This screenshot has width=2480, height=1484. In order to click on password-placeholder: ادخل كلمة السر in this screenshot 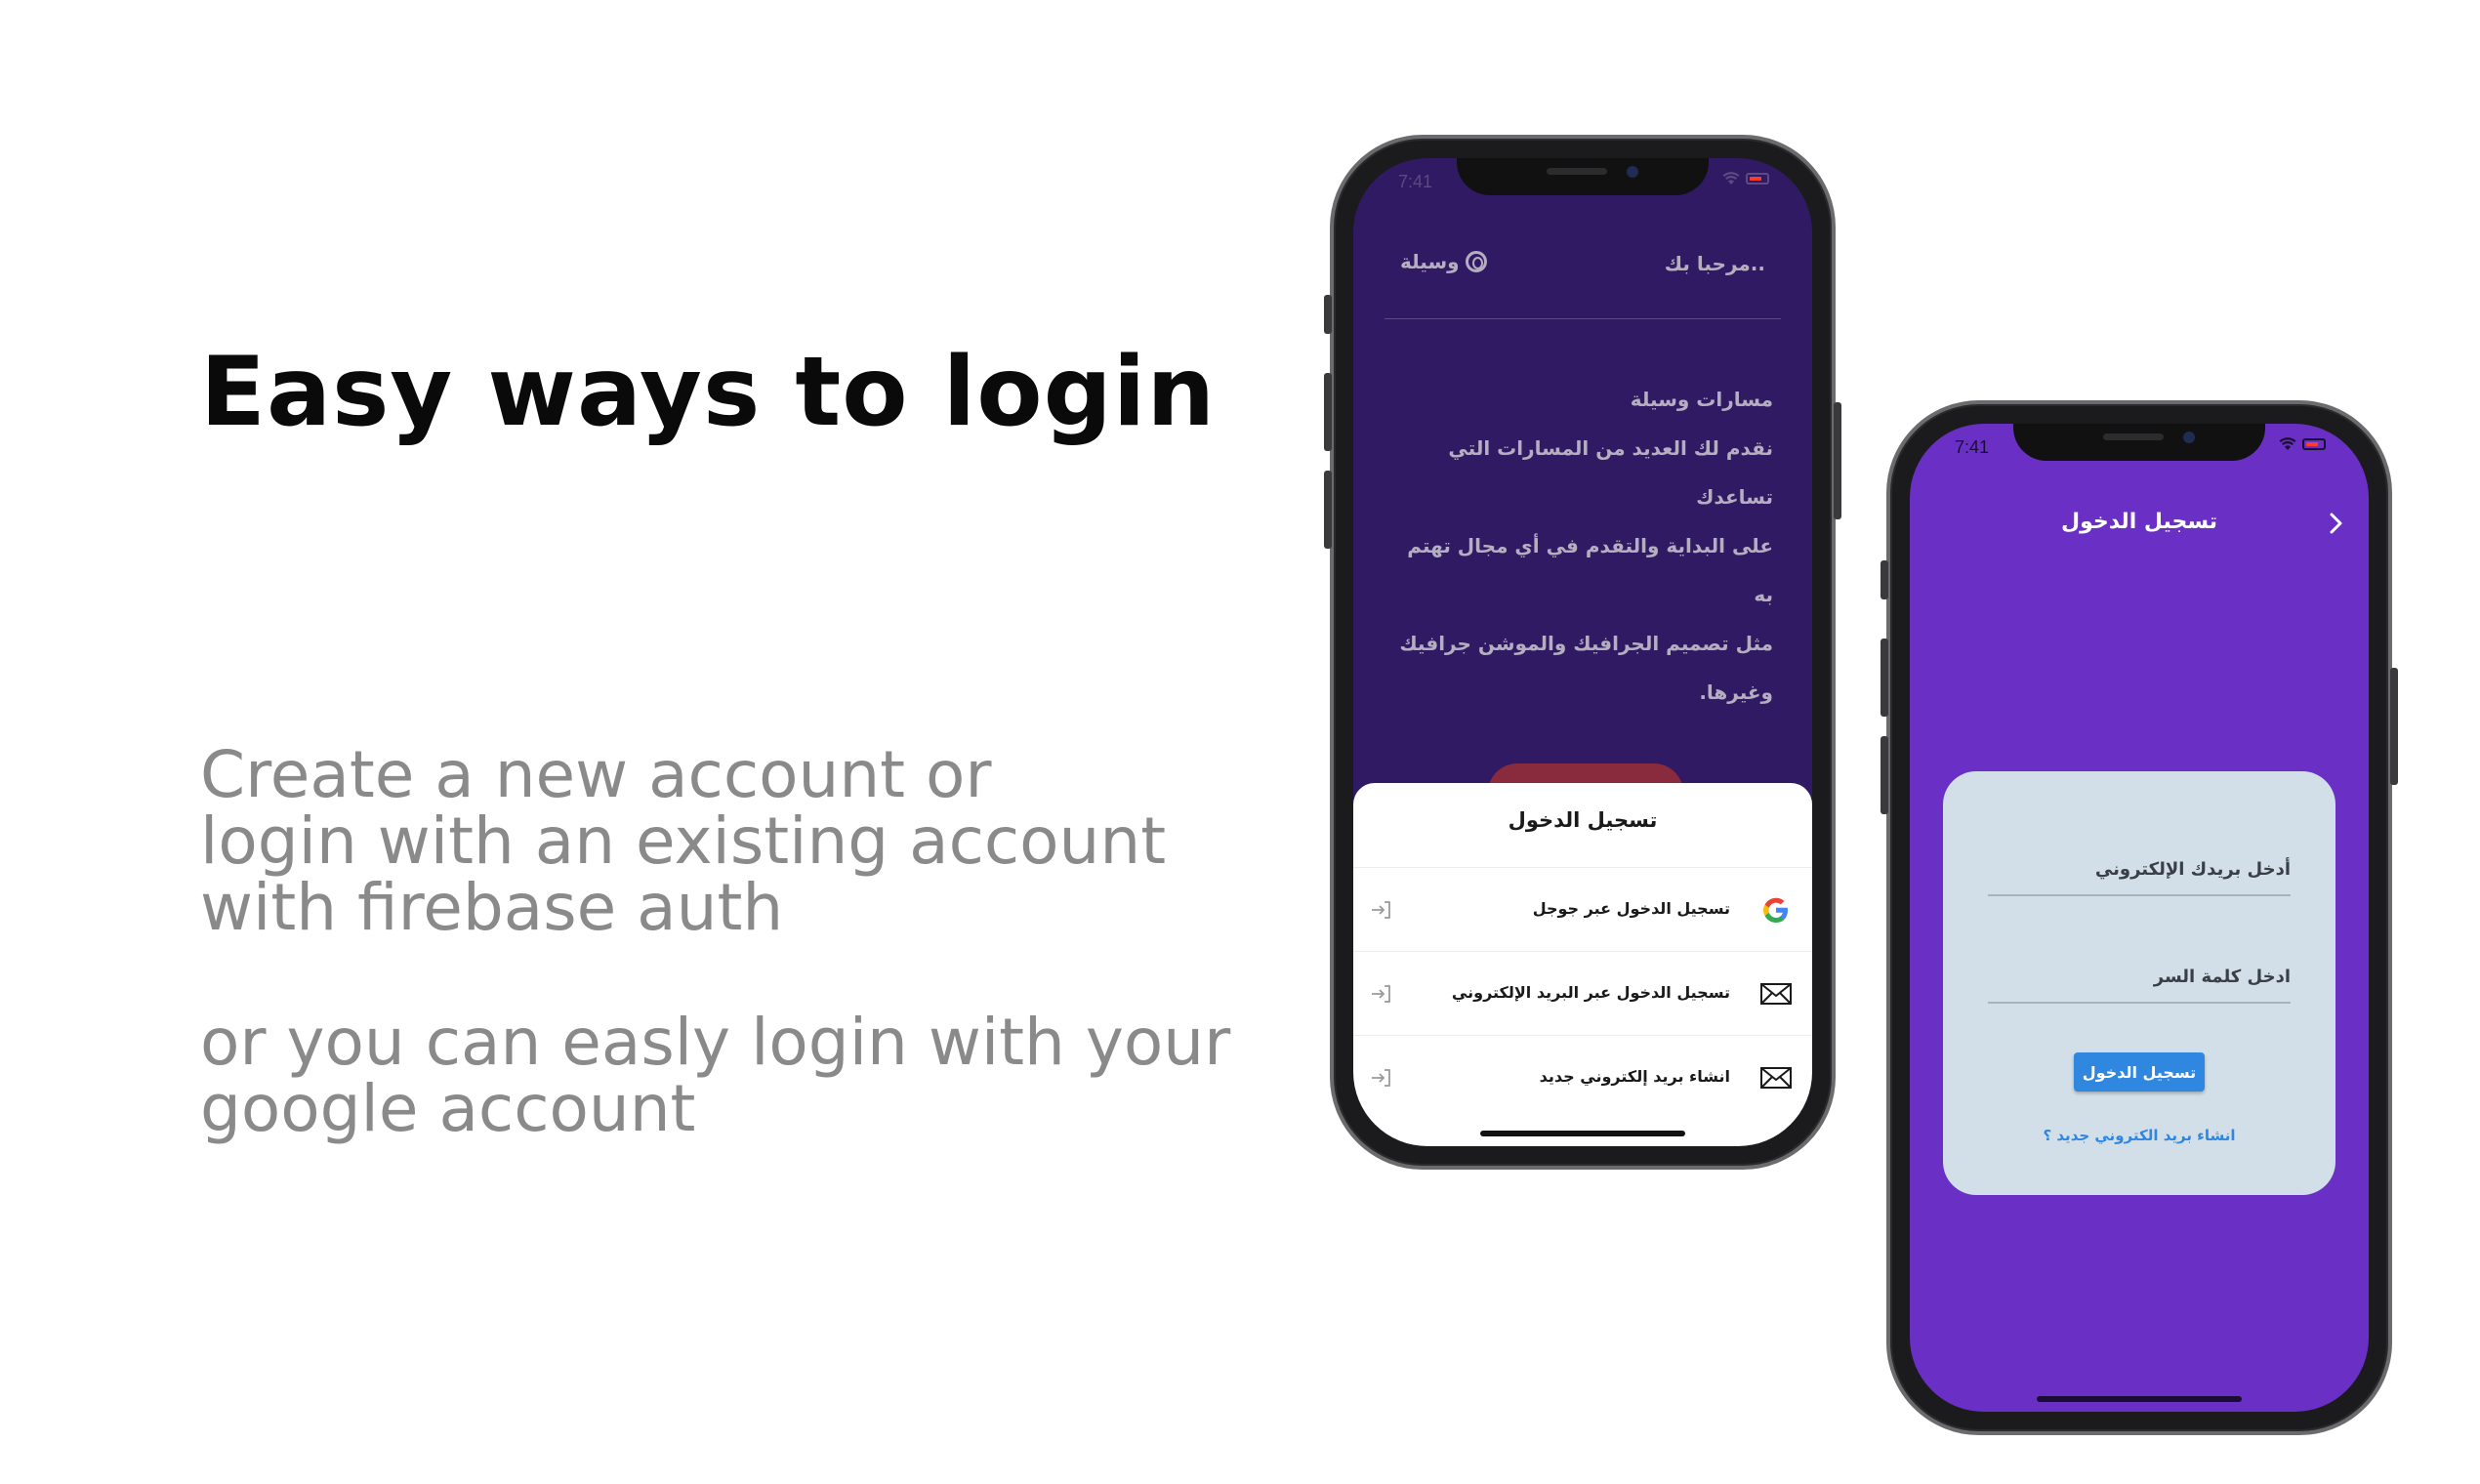, I will do `click(2222, 977)`.